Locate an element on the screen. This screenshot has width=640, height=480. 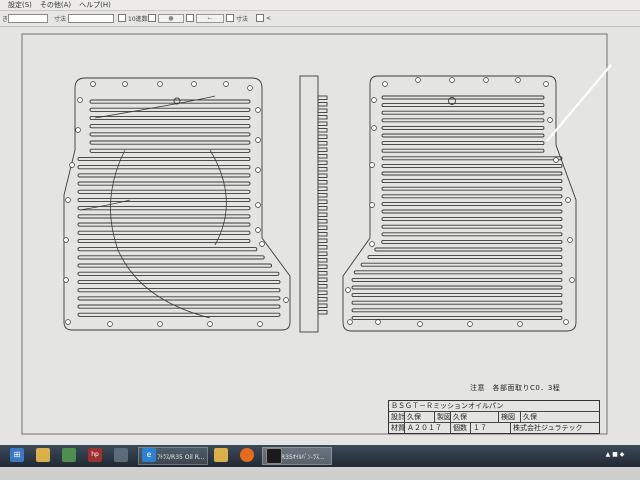
arrow-button: ← is located at coordinates (210, 18).